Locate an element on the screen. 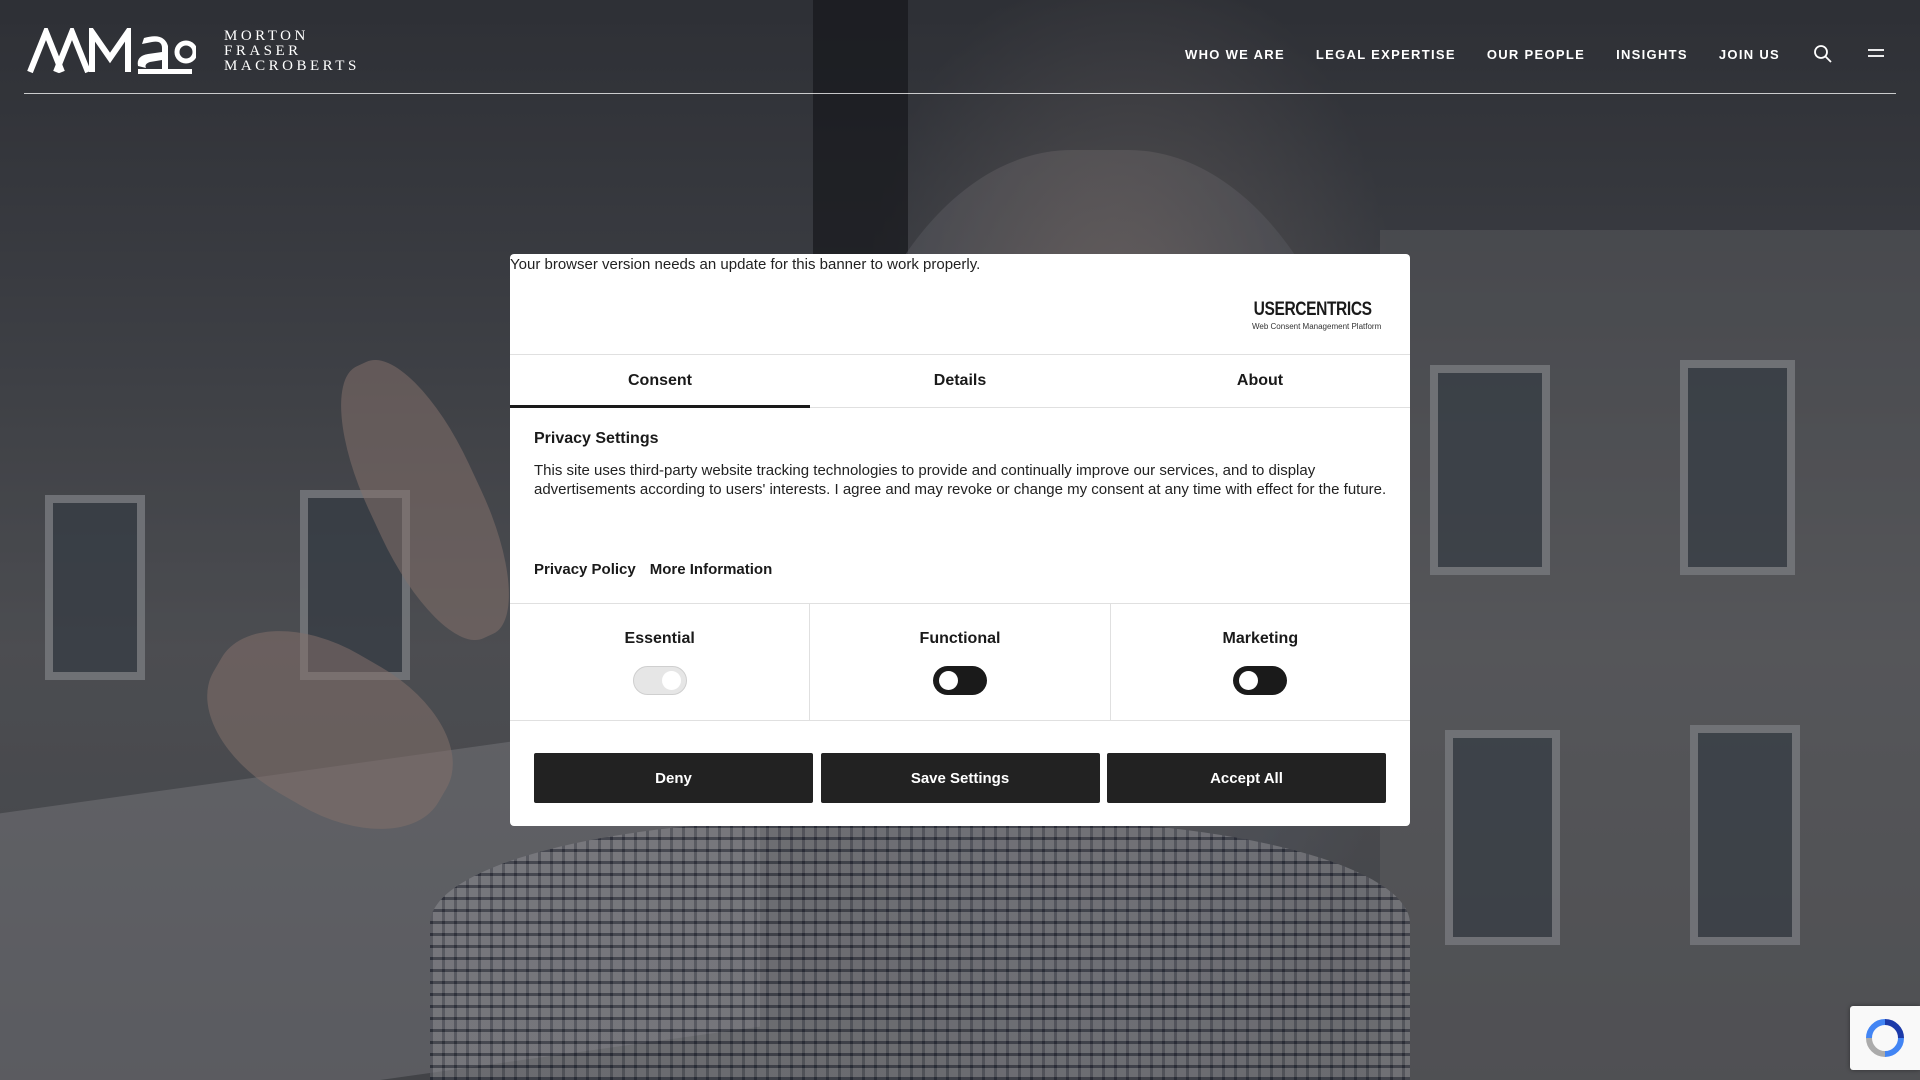  recaptcha-icon is located at coordinates (1885, 1038).